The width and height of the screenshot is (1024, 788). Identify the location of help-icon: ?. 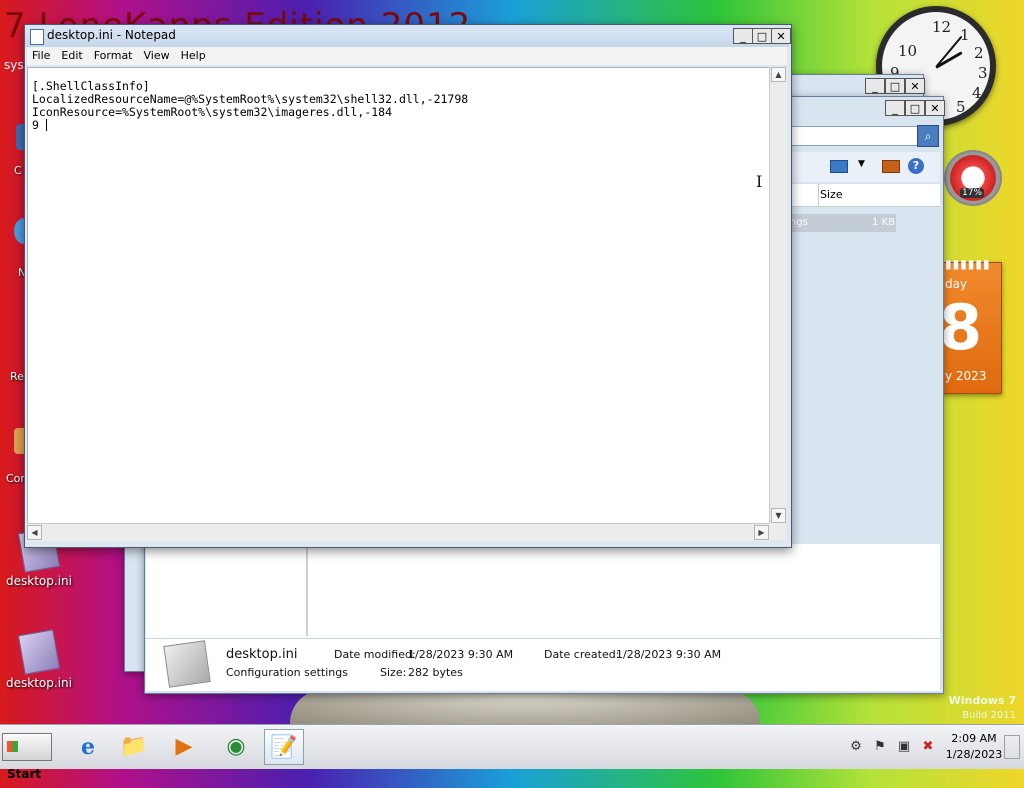
(916, 166).